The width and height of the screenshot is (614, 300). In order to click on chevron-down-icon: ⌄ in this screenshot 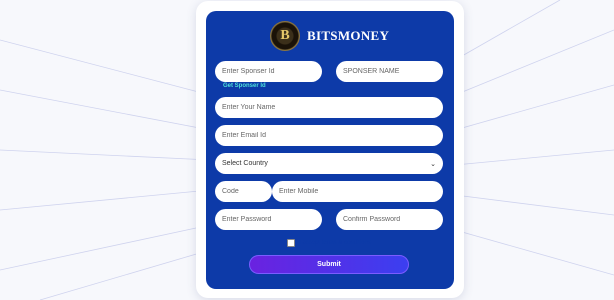, I will do `click(433, 164)`.